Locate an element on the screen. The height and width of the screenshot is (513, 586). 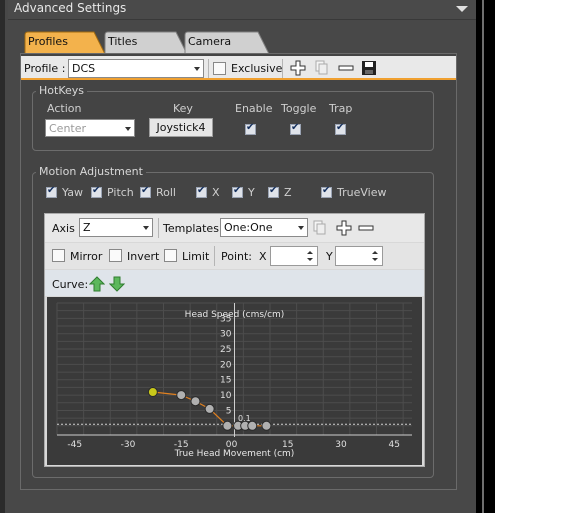
exclusive-checkbox is located at coordinates (219, 68).